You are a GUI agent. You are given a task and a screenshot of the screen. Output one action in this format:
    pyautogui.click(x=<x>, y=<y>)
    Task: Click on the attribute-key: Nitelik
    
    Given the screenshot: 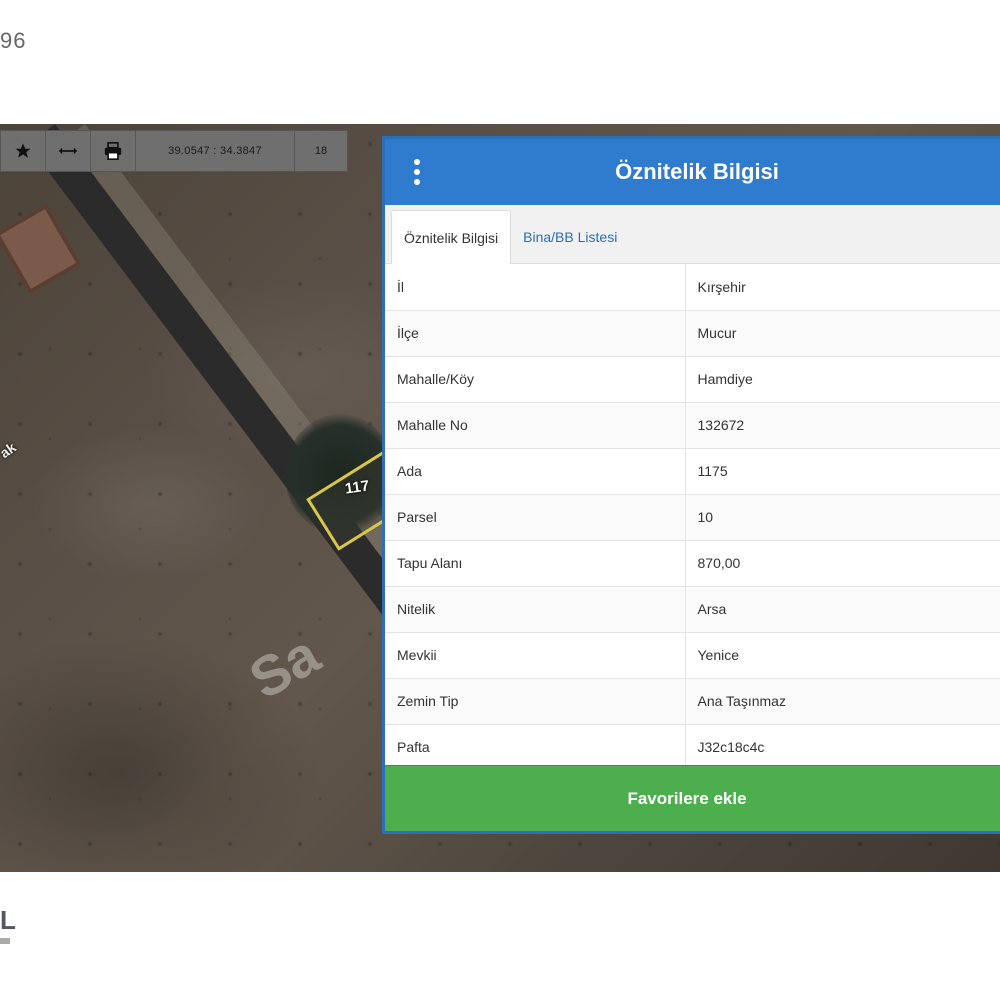 What is the action you would take?
    pyautogui.click(x=535, y=609)
    